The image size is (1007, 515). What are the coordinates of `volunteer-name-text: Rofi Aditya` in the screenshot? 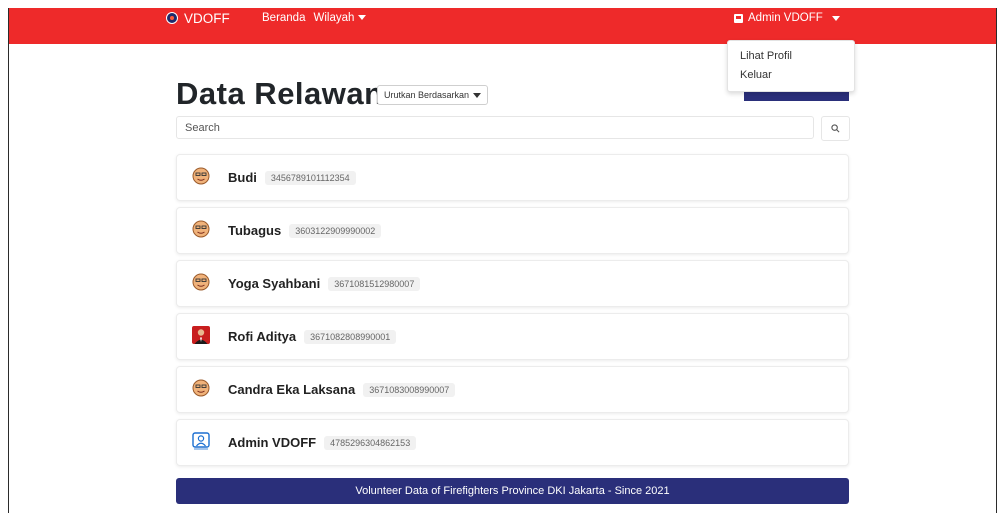 It's located at (262, 336).